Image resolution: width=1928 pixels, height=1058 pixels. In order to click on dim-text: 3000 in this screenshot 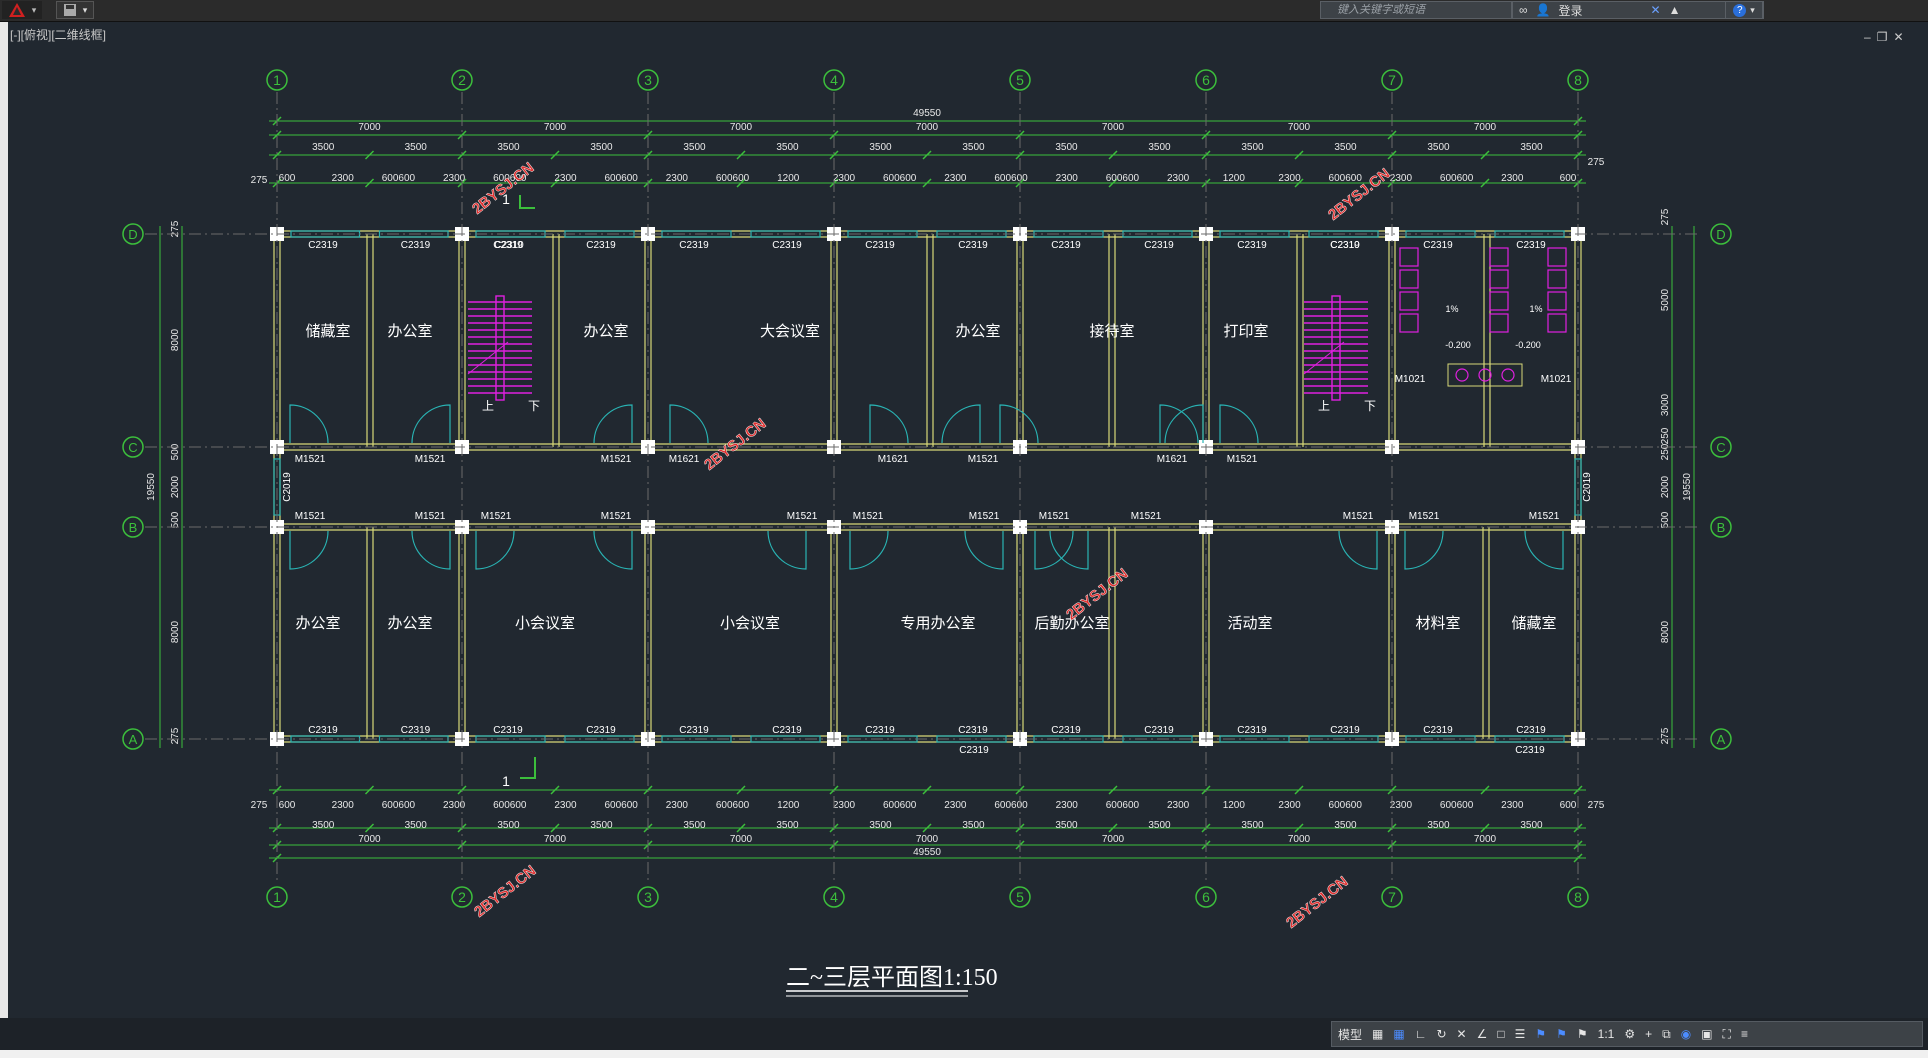, I will do `click(1665, 404)`.